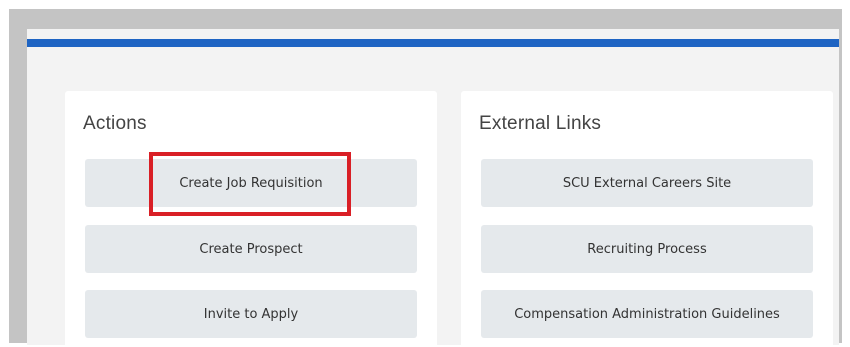 This screenshot has width=850, height=347. What do you see at coordinates (251, 183) in the screenshot?
I see `create-job-requisition-button: Create Job Requisition` at bounding box center [251, 183].